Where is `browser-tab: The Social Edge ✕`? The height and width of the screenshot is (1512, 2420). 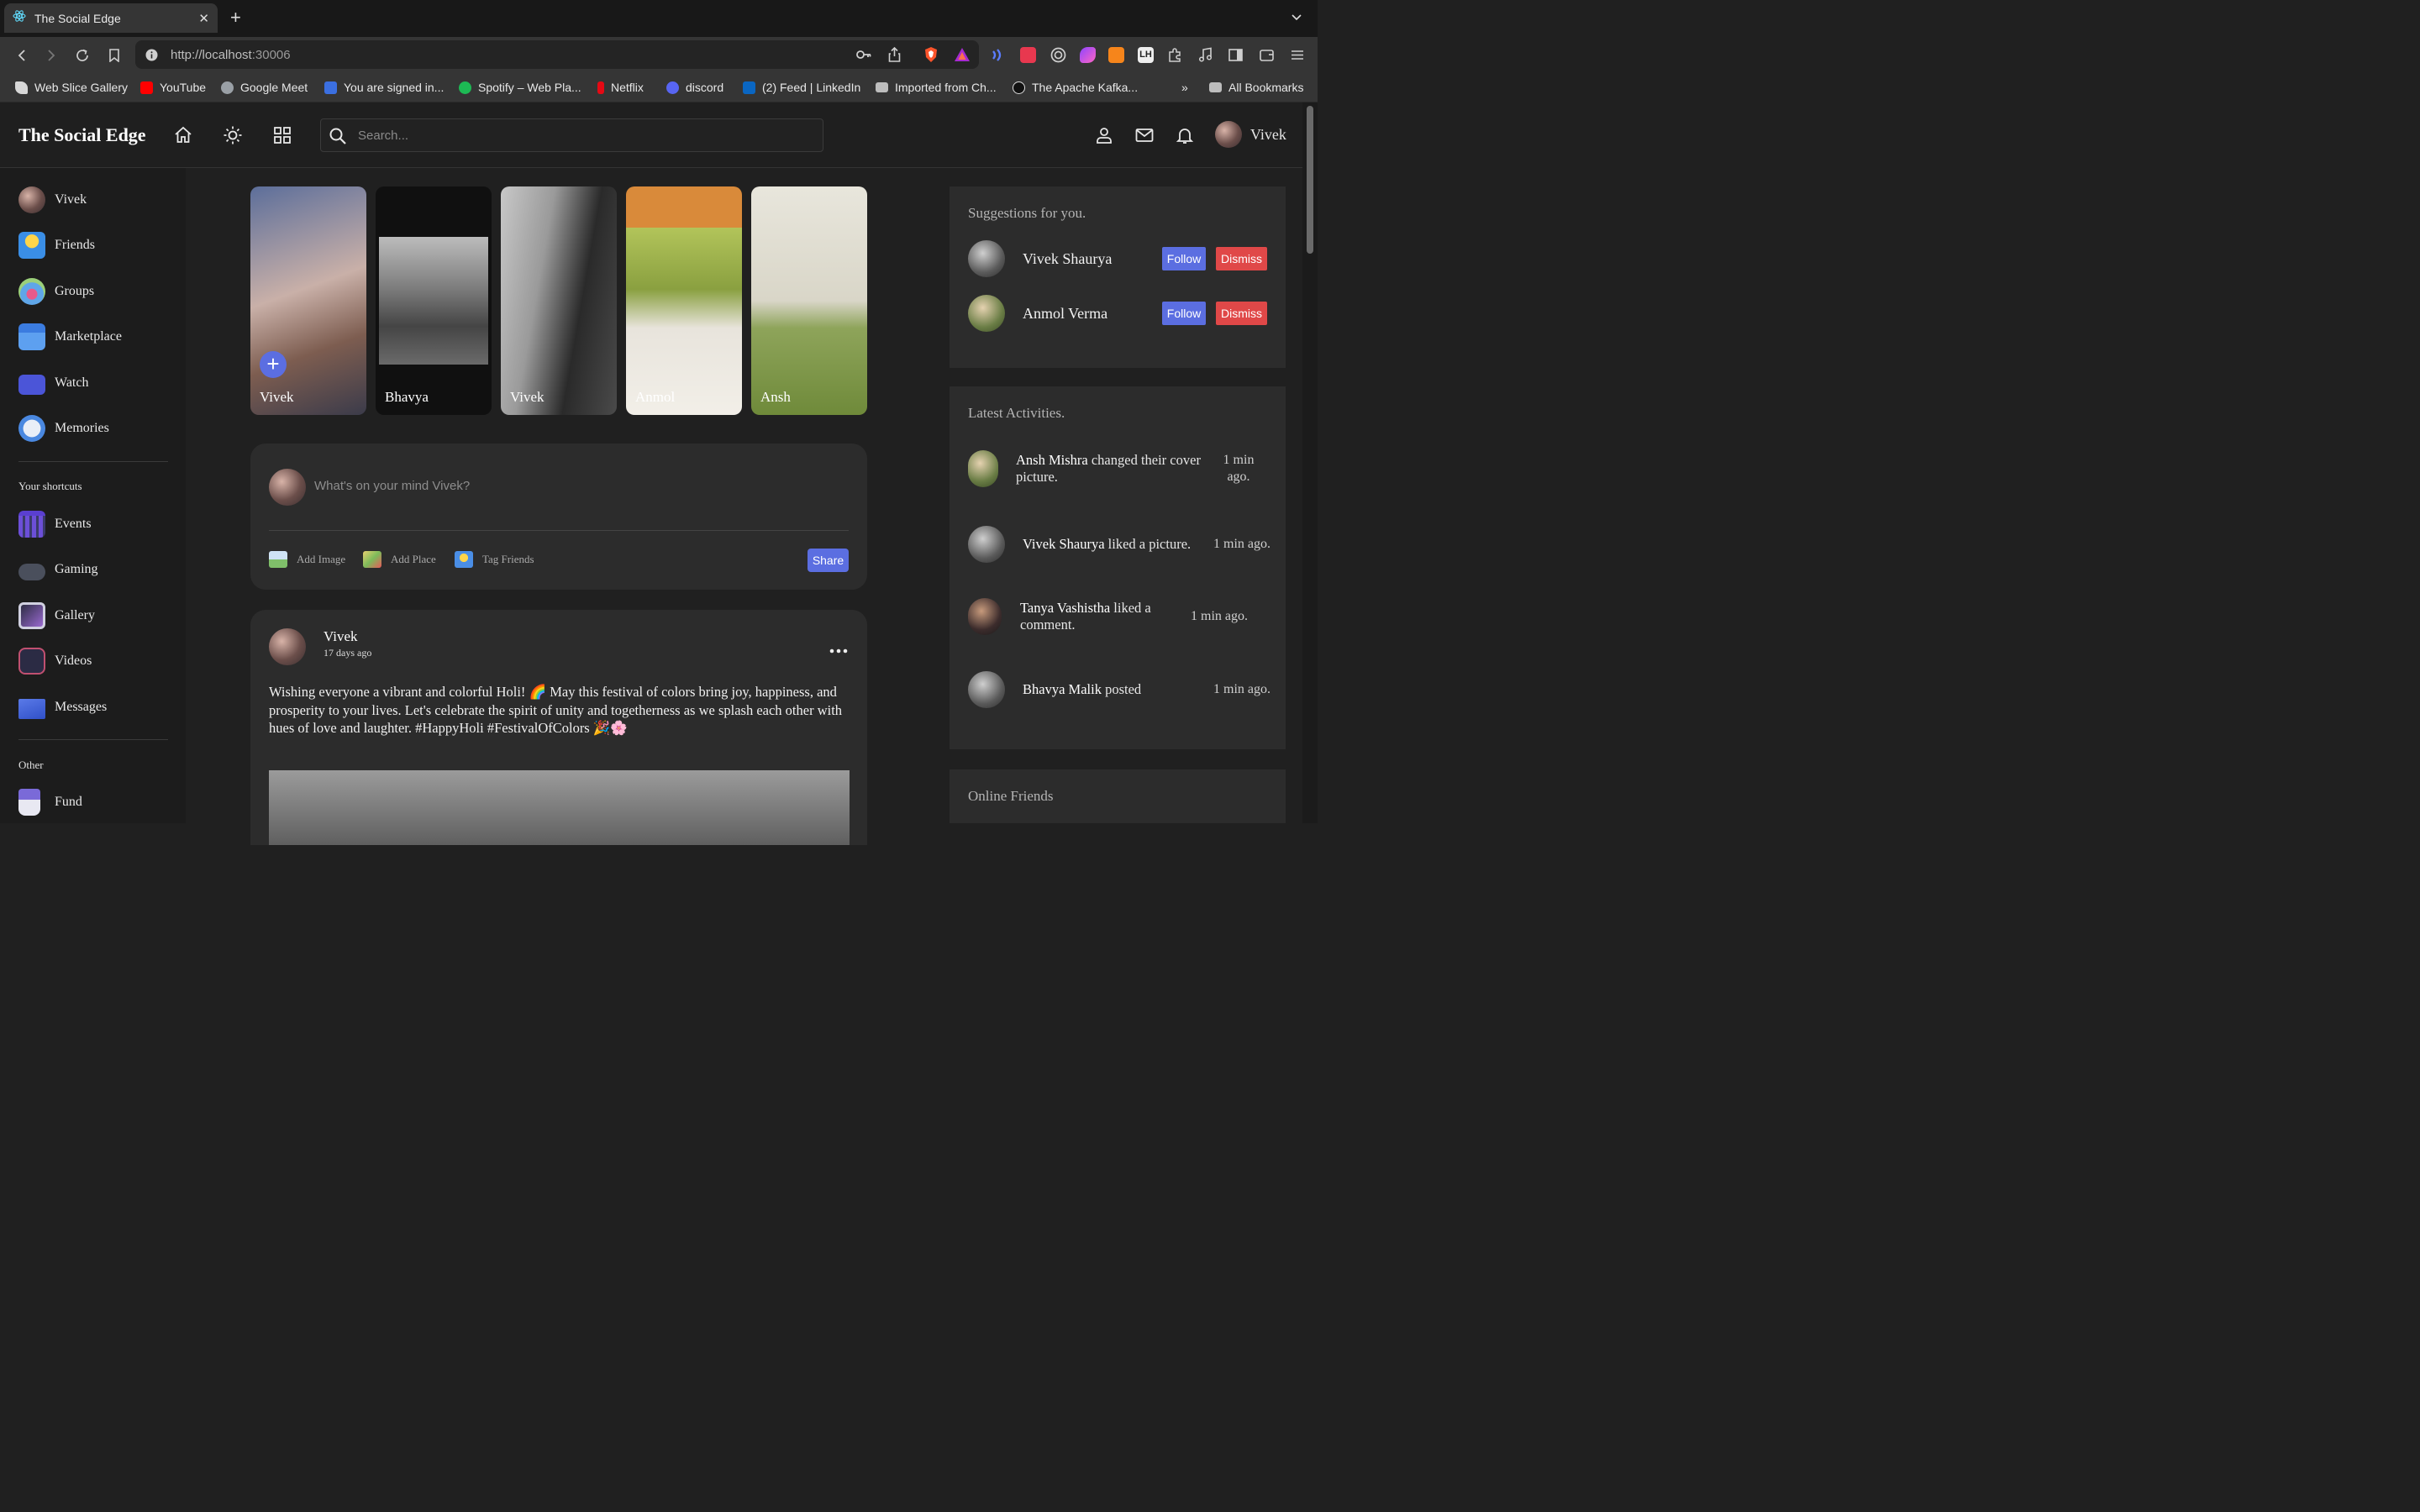 browser-tab: The Social Edge ✕ is located at coordinates (111, 18).